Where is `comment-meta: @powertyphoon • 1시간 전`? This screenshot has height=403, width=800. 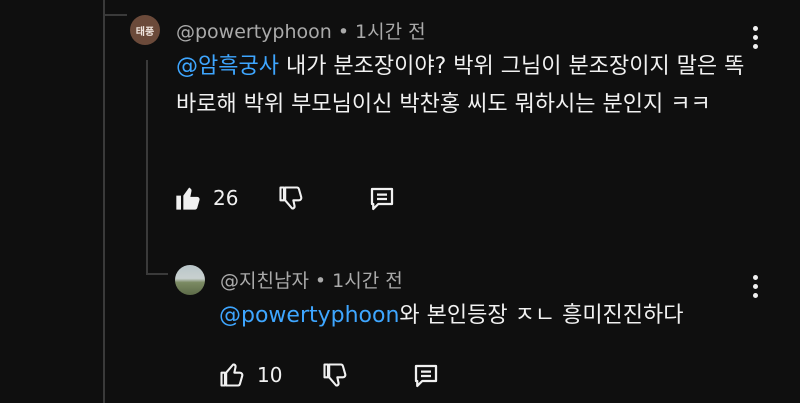
comment-meta: @powertyphoon • 1시간 전 is located at coordinates (301, 30).